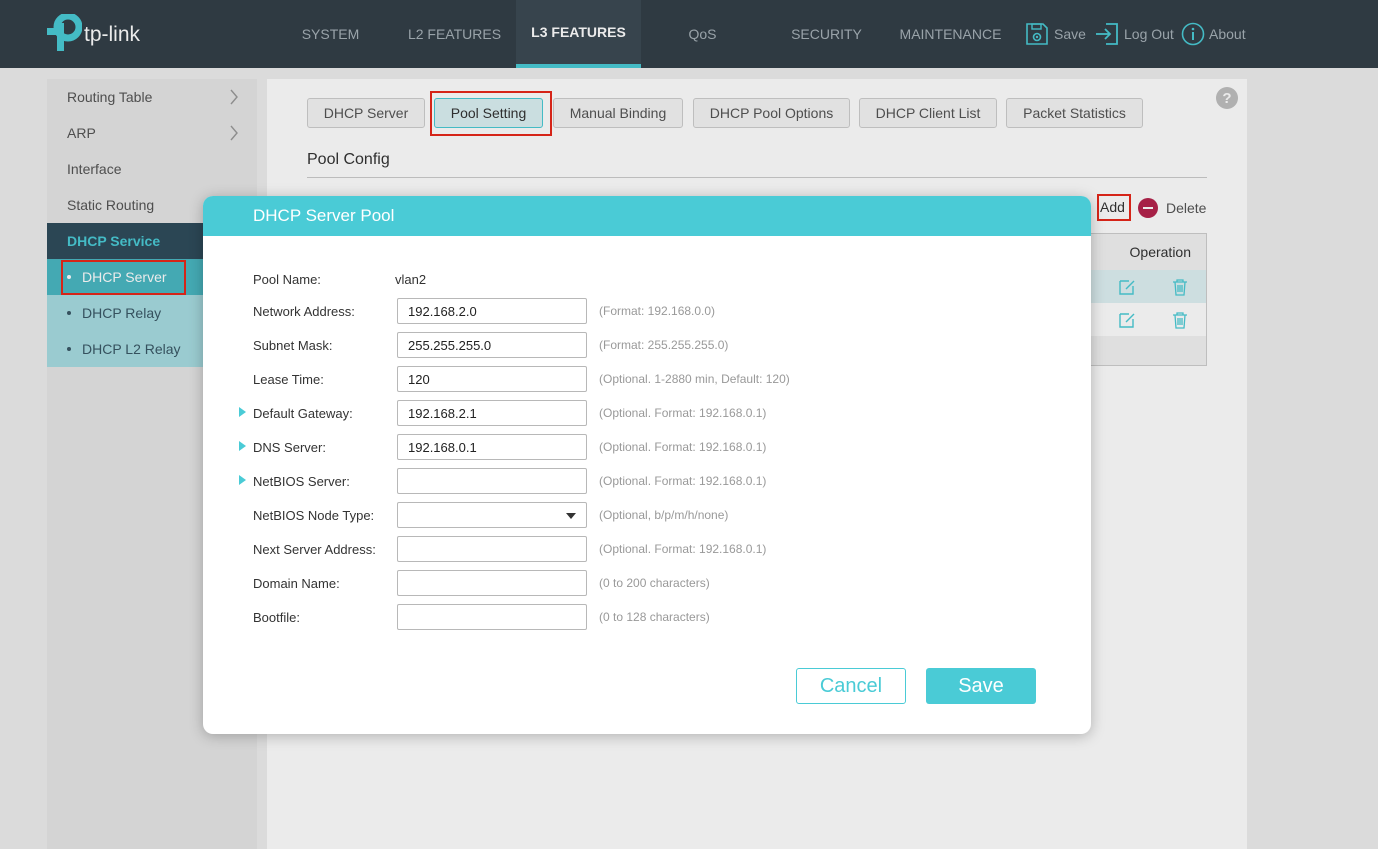 This screenshot has width=1378, height=849. What do you see at coordinates (981, 686) in the screenshot?
I see `save-button: Save` at bounding box center [981, 686].